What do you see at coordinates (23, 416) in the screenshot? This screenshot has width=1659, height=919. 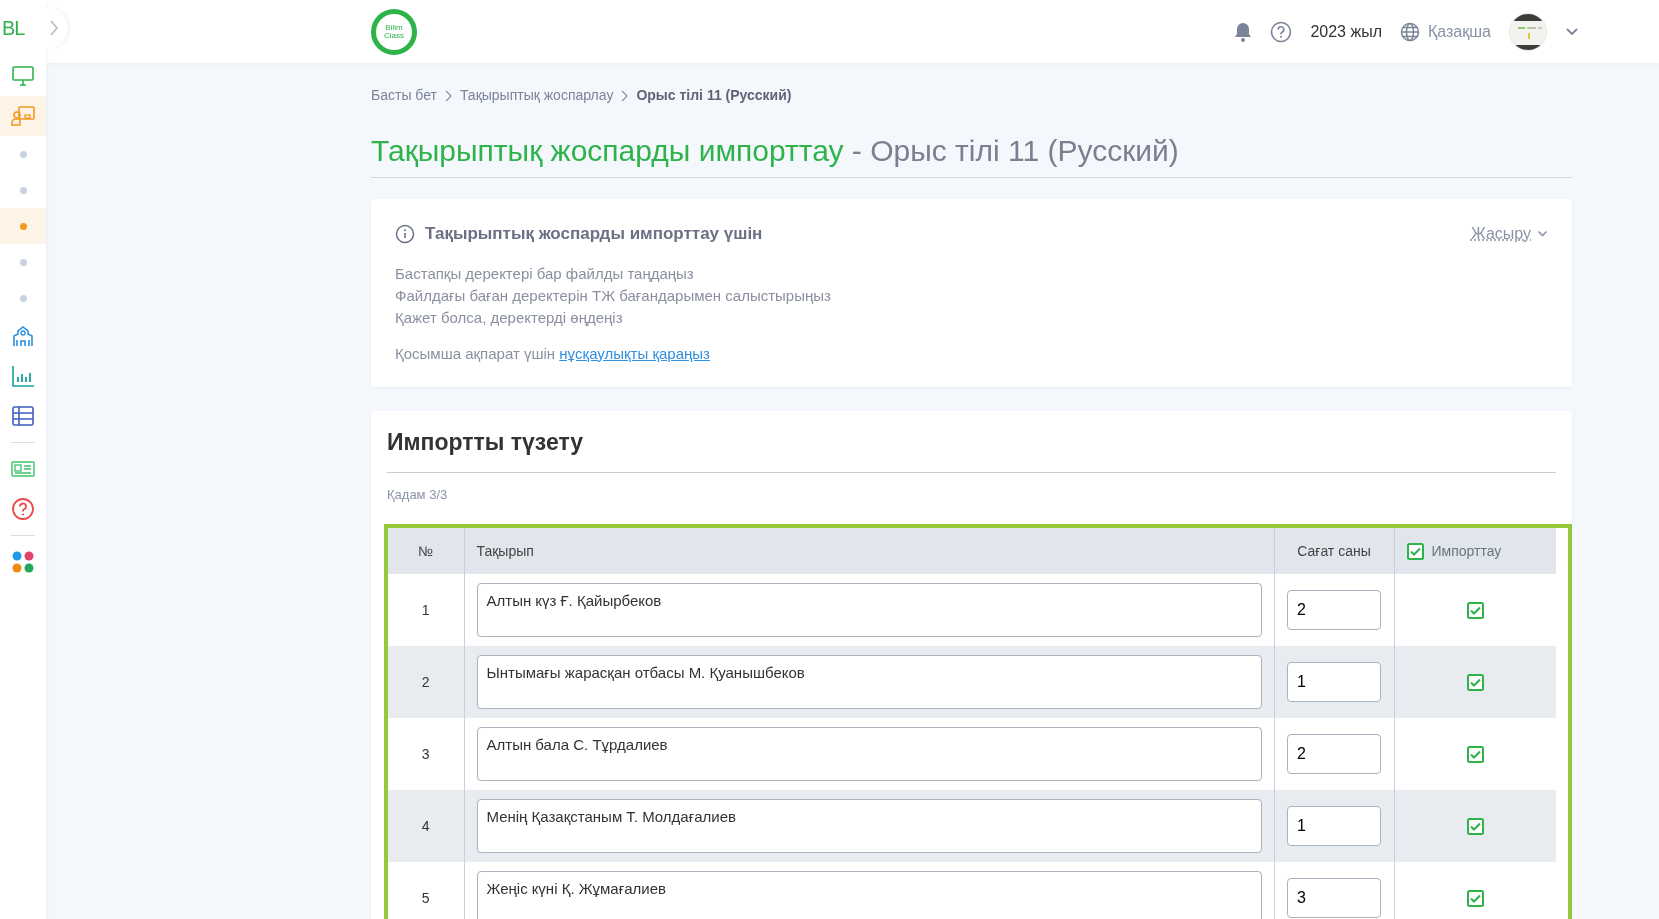 I see `table-icon` at bounding box center [23, 416].